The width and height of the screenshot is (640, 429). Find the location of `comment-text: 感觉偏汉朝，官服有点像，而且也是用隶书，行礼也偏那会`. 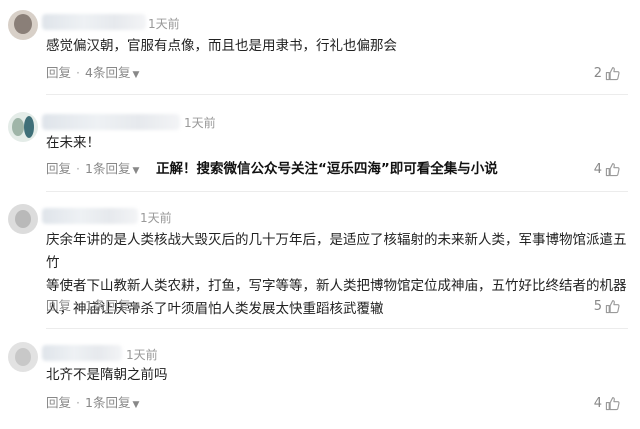

comment-text: 感觉偏汉朝，官服有点像，而且也是用隶书，行礼也偏那会 is located at coordinates (221, 46).